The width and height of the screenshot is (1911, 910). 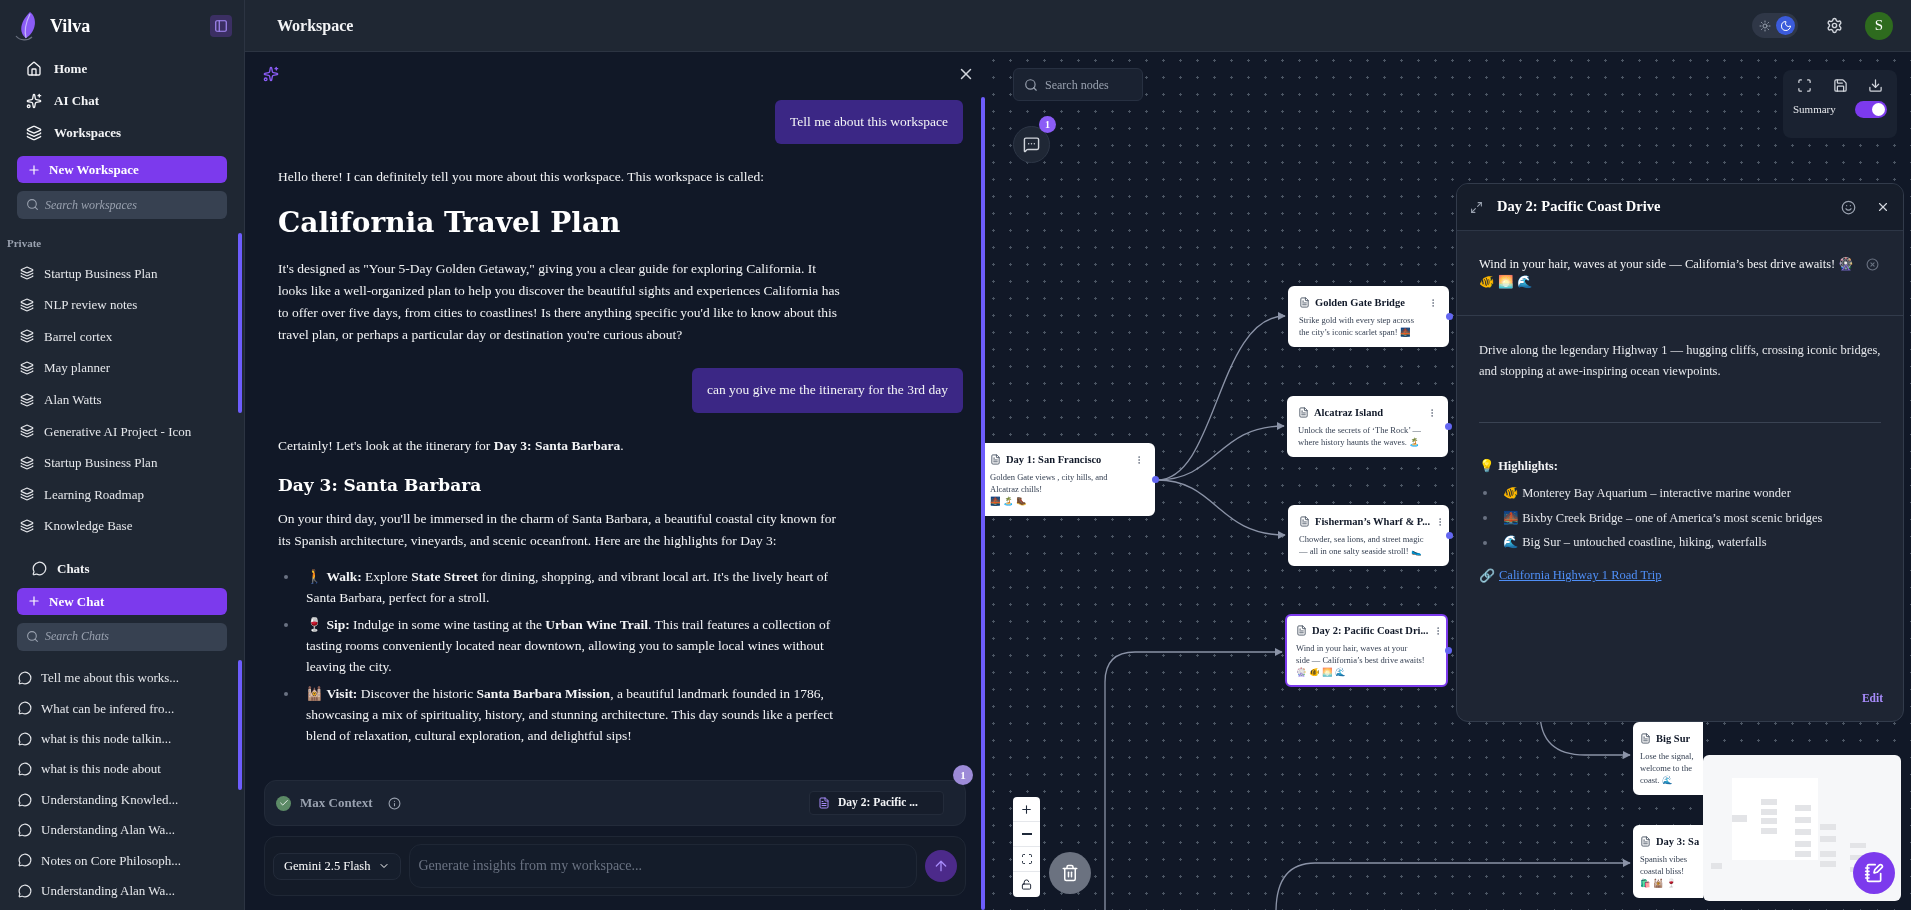 What do you see at coordinates (1656, 779) in the screenshot?
I see `node-text: coast. 🌊` at bounding box center [1656, 779].